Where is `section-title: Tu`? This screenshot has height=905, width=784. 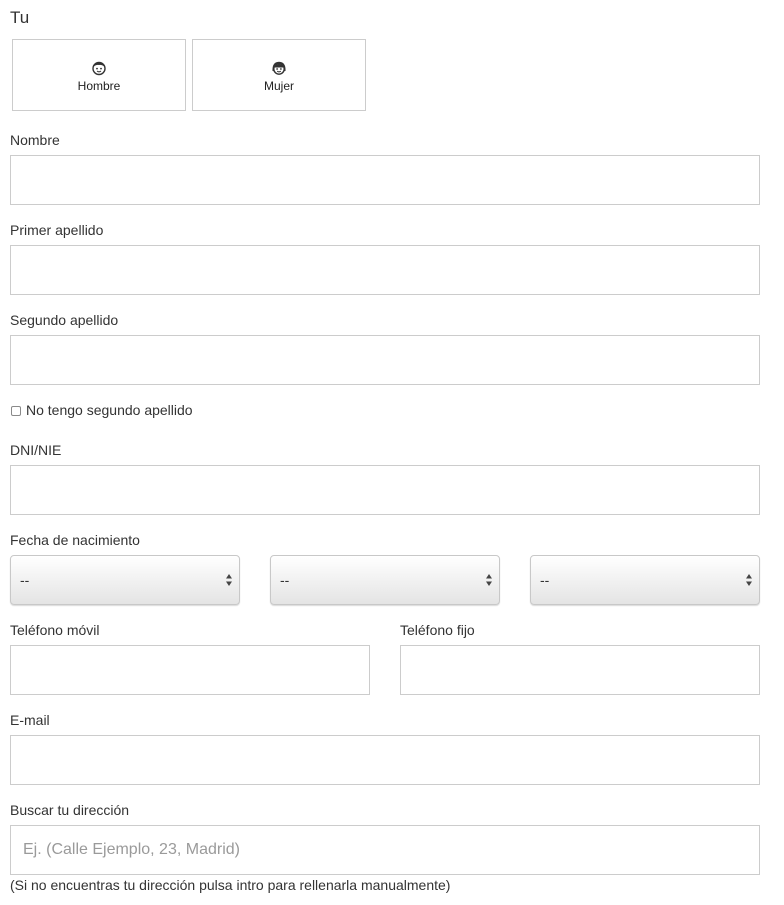
section-title: Tu is located at coordinates (20, 17).